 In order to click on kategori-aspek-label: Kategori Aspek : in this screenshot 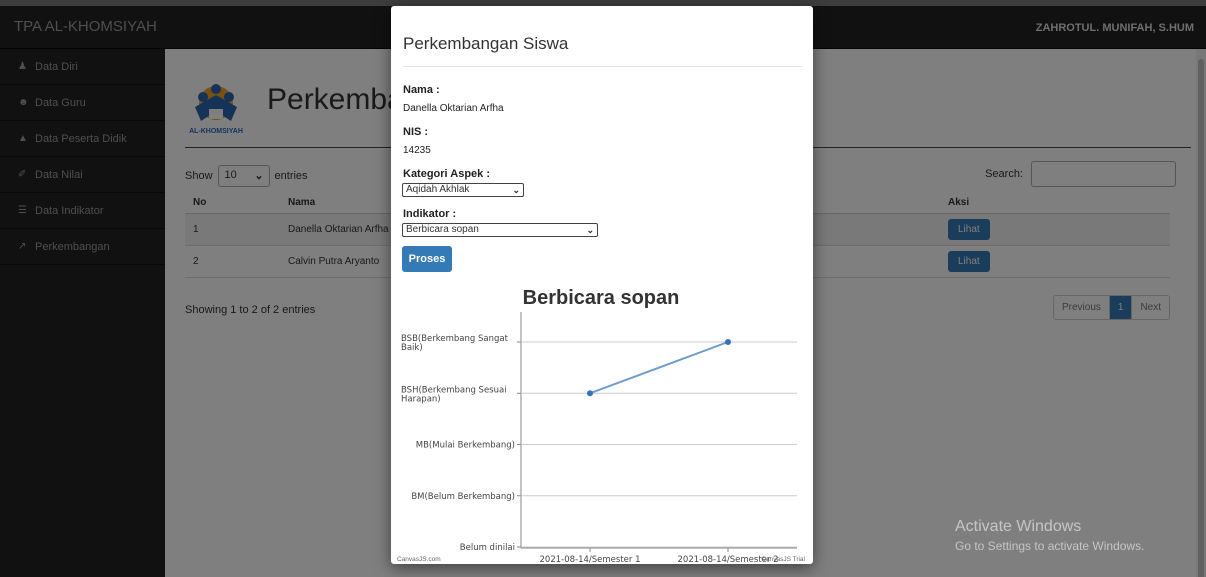, I will do `click(447, 174)`.